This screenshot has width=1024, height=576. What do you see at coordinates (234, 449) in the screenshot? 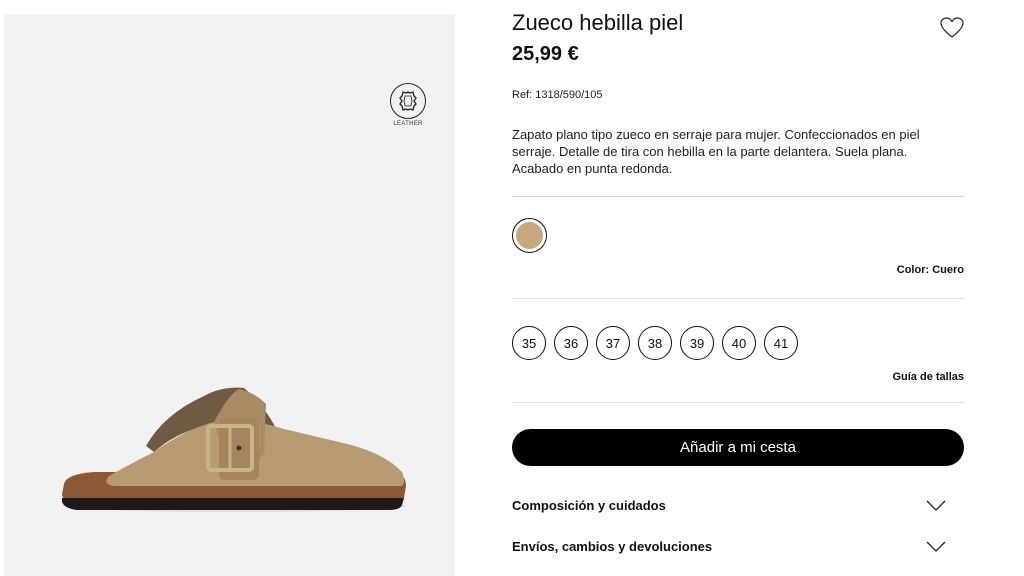
I see `product-image` at bounding box center [234, 449].